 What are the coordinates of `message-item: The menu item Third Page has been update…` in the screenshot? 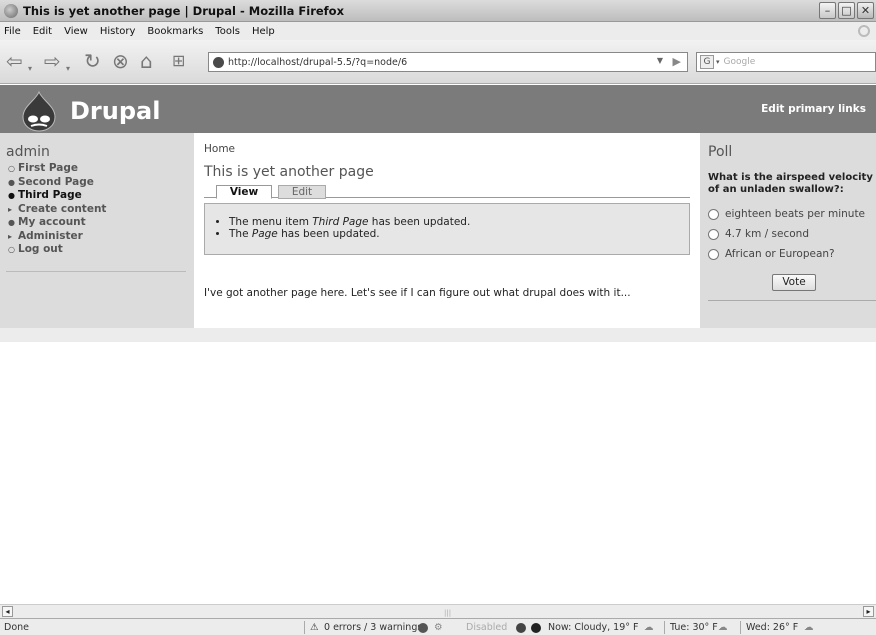 It's located at (349, 222).